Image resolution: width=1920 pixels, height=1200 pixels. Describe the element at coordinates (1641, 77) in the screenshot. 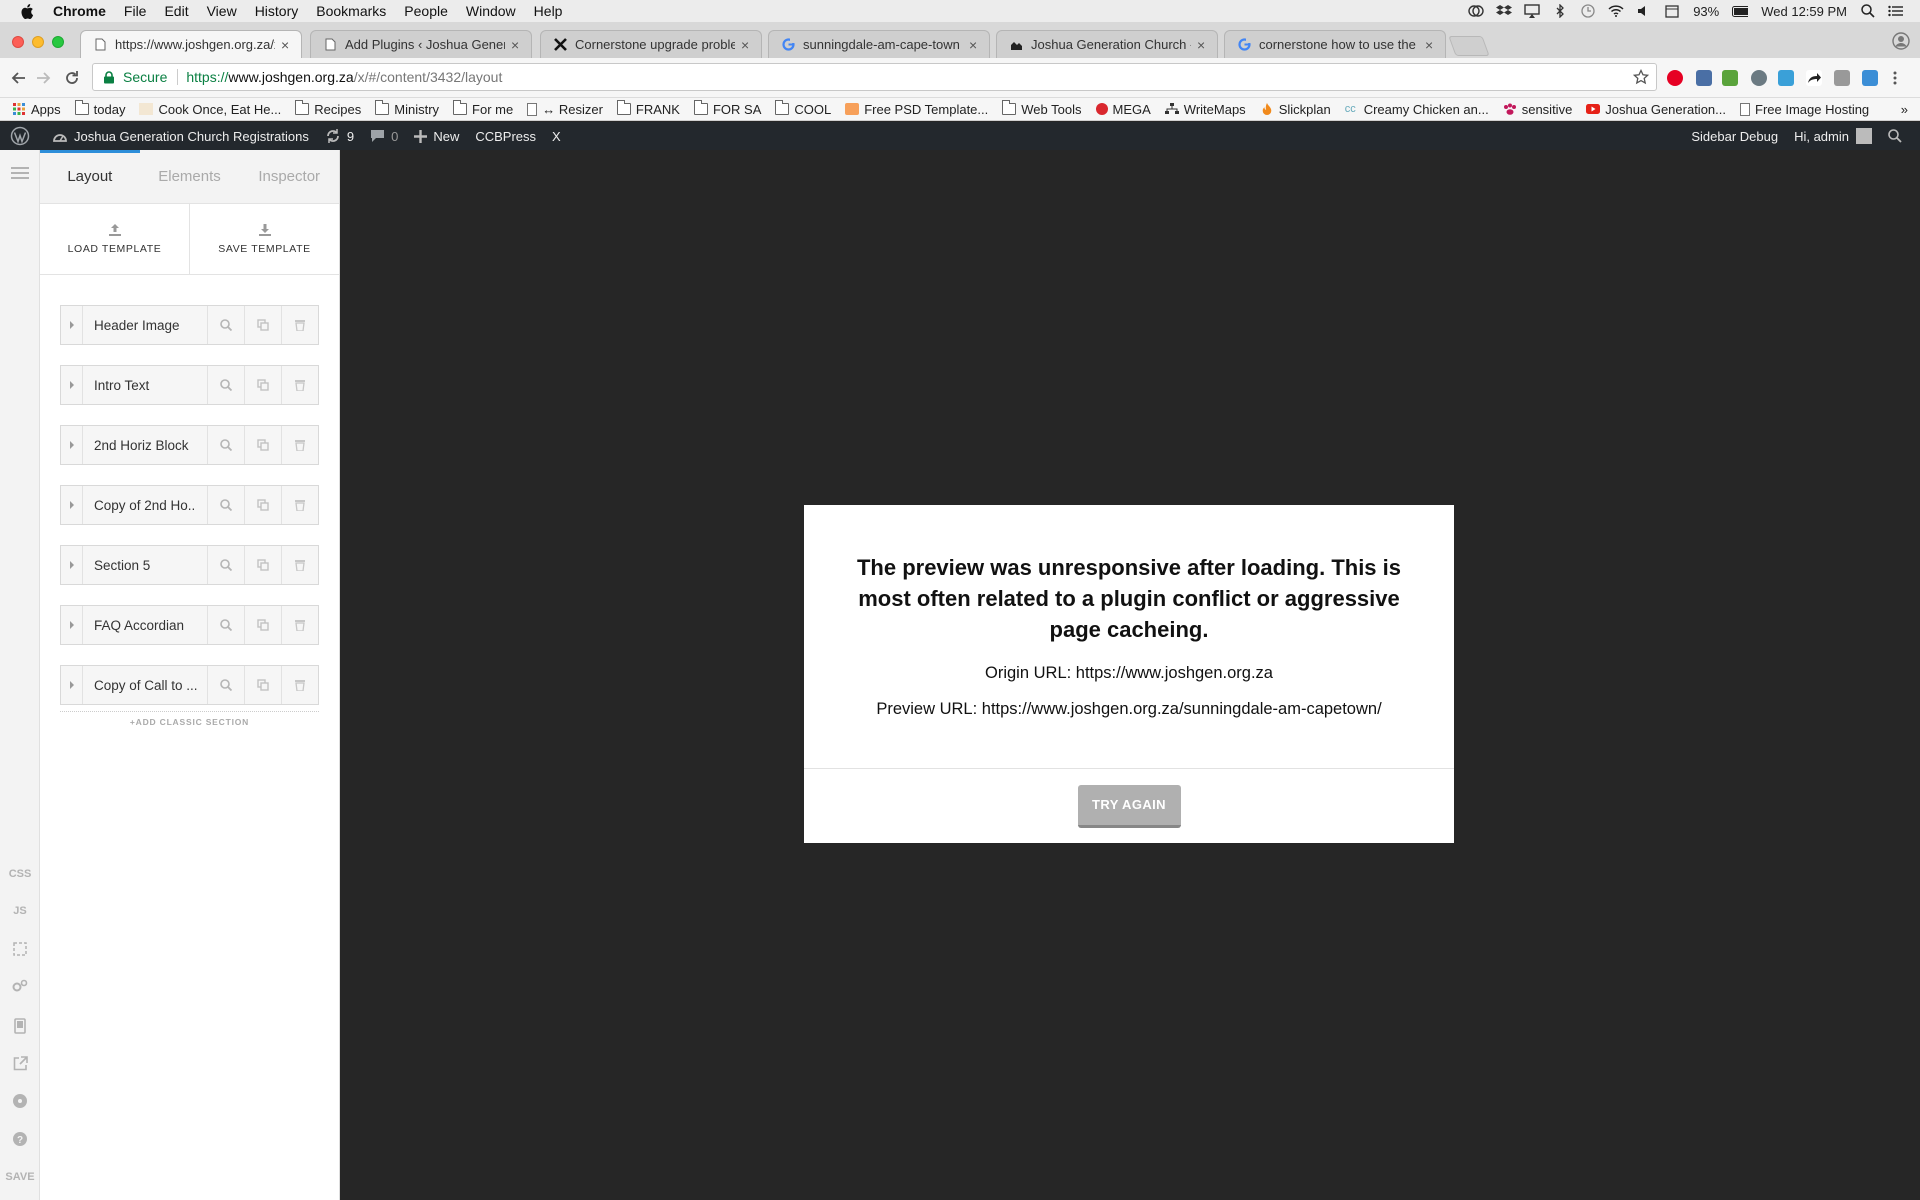

I see `bookmark-star-icon` at that location.